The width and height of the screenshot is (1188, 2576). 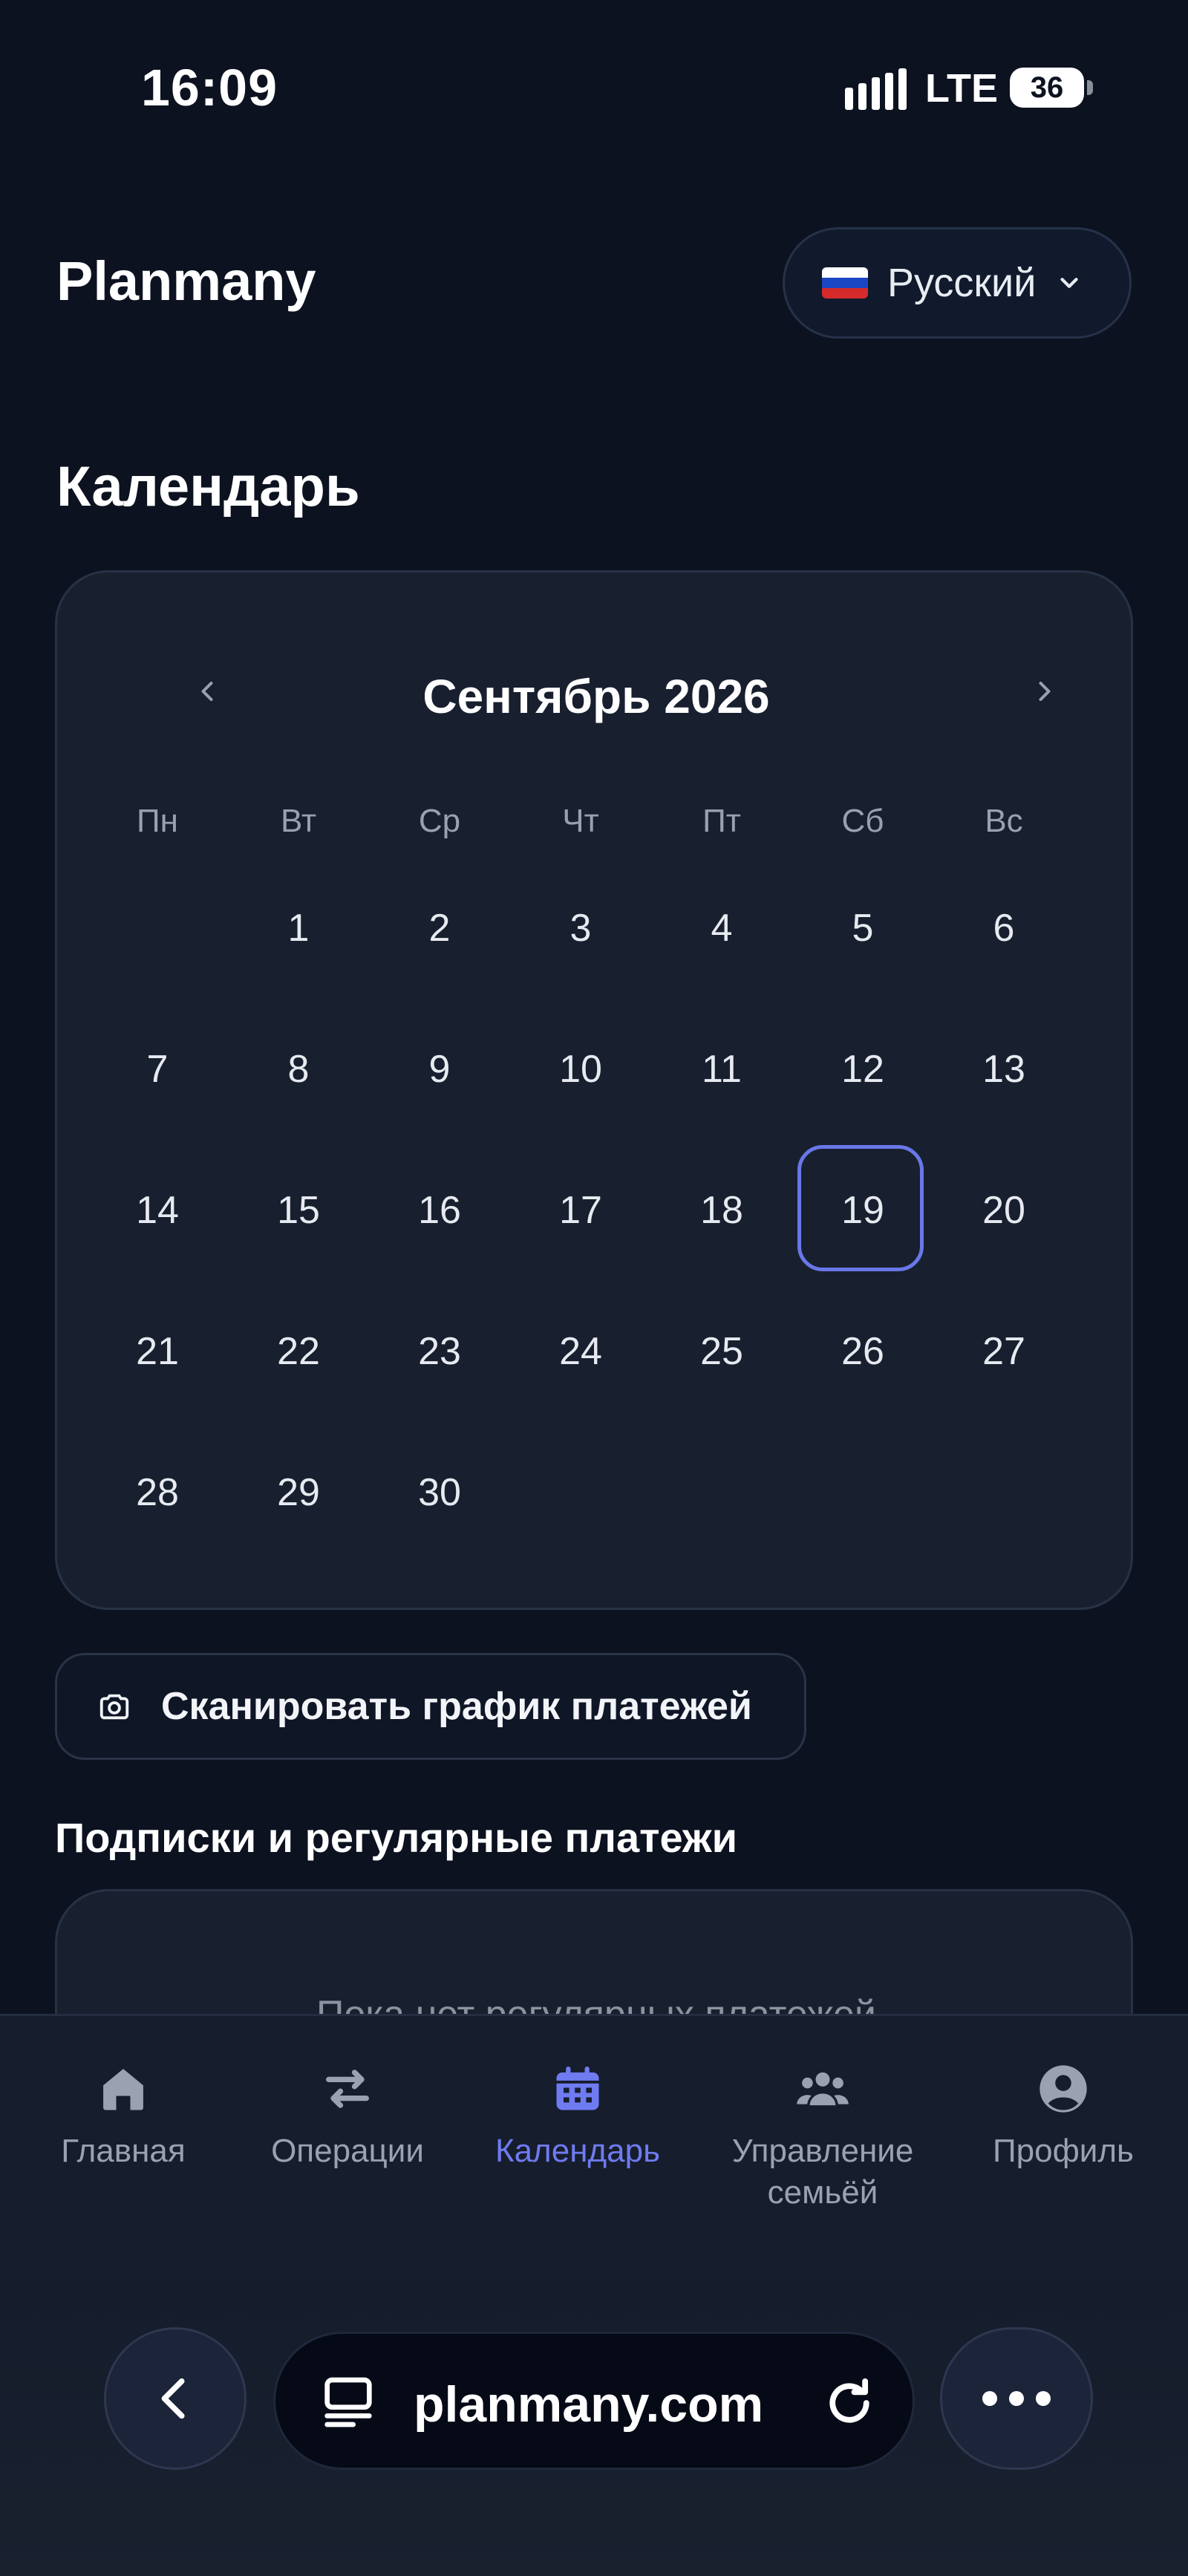 I want to click on weekday-label: Вт, so click(x=298, y=821).